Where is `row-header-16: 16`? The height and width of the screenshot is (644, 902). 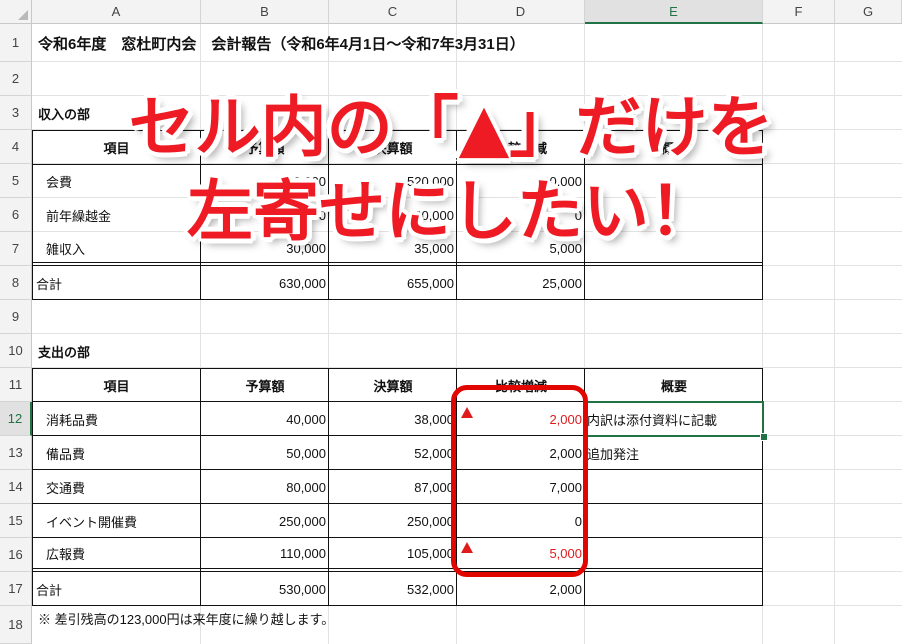 row-header-16: 16 is located at coordinates (16, 555).